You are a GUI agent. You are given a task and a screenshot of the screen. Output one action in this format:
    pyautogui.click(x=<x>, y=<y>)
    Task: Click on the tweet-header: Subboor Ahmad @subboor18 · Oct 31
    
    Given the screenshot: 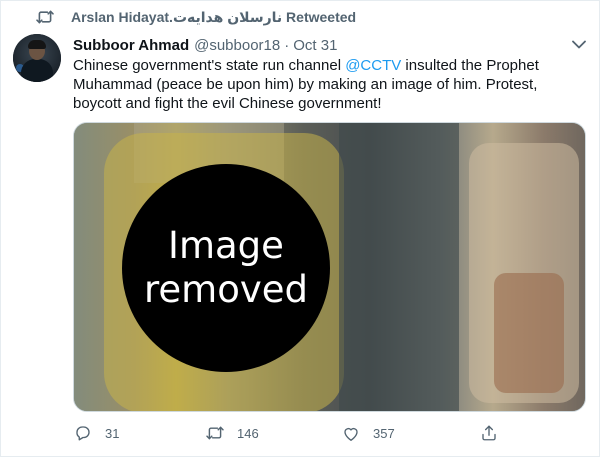 What is the action you would take?
    pyautogui.click(x=205, y=45)
    